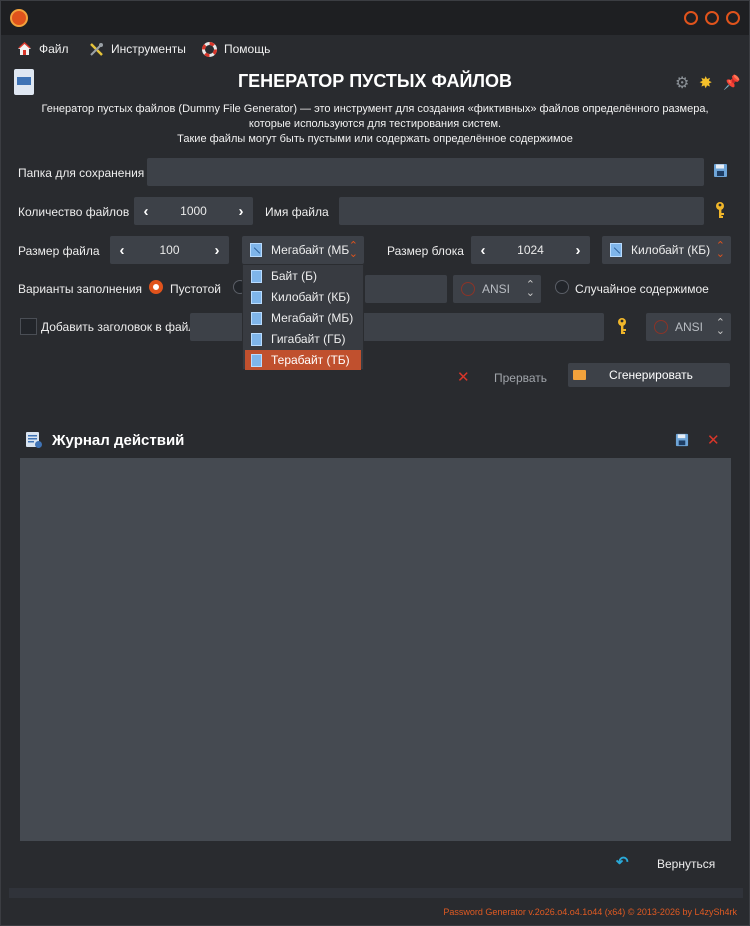  I want to click on log-clear-icon: ✕, so click(713, 440).